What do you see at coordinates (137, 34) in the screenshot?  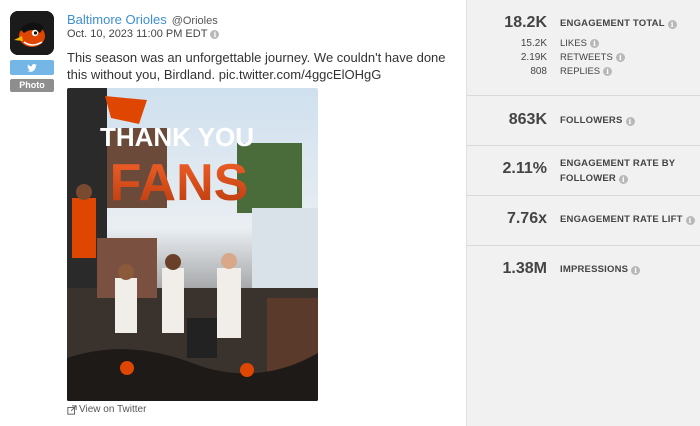 I see `tweet-date-text: Oct. 10, 2023 11:00 PM EDT` at bounding box center [137, 34].